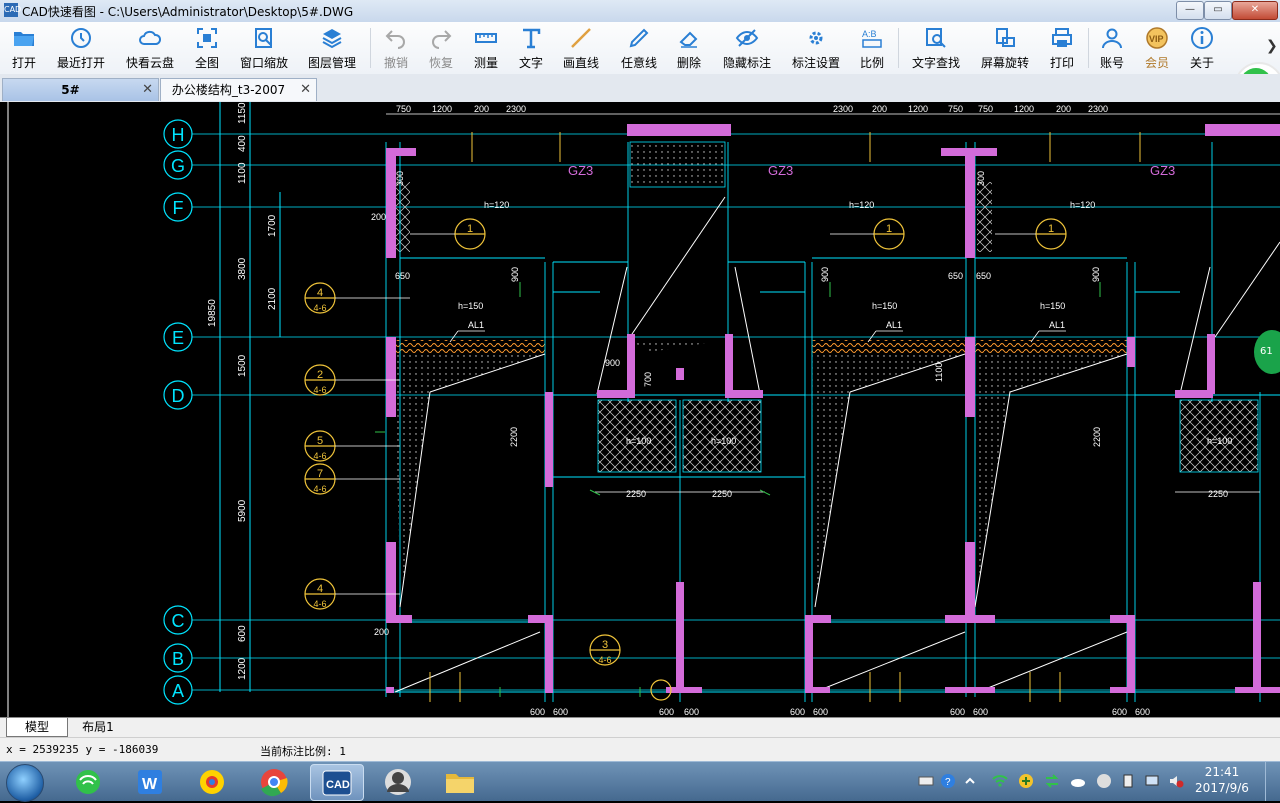 The image size is (1280, 803). I want to click on zoom-window-button: 窗口缩放, so click(264, 48).